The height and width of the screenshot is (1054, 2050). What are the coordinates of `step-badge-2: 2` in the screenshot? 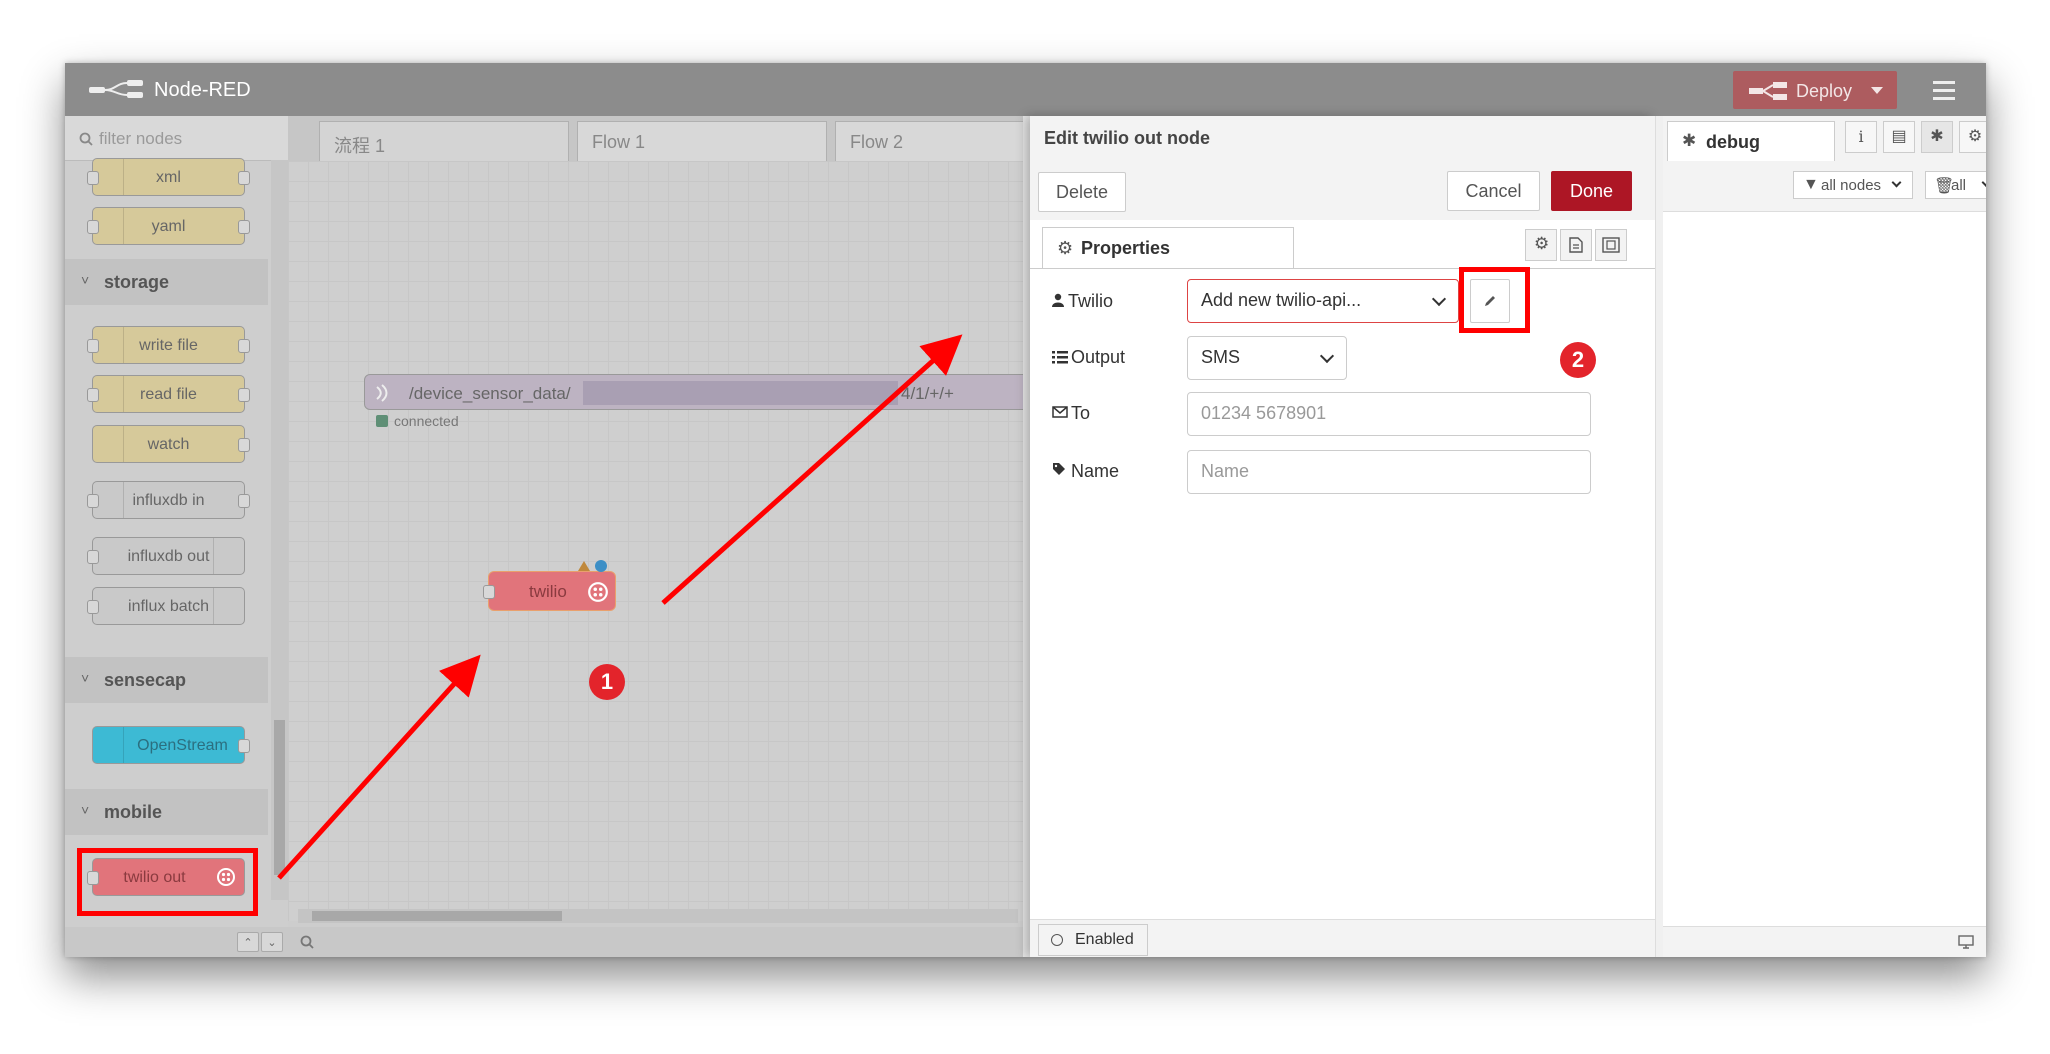 It's located at (1578, 360).